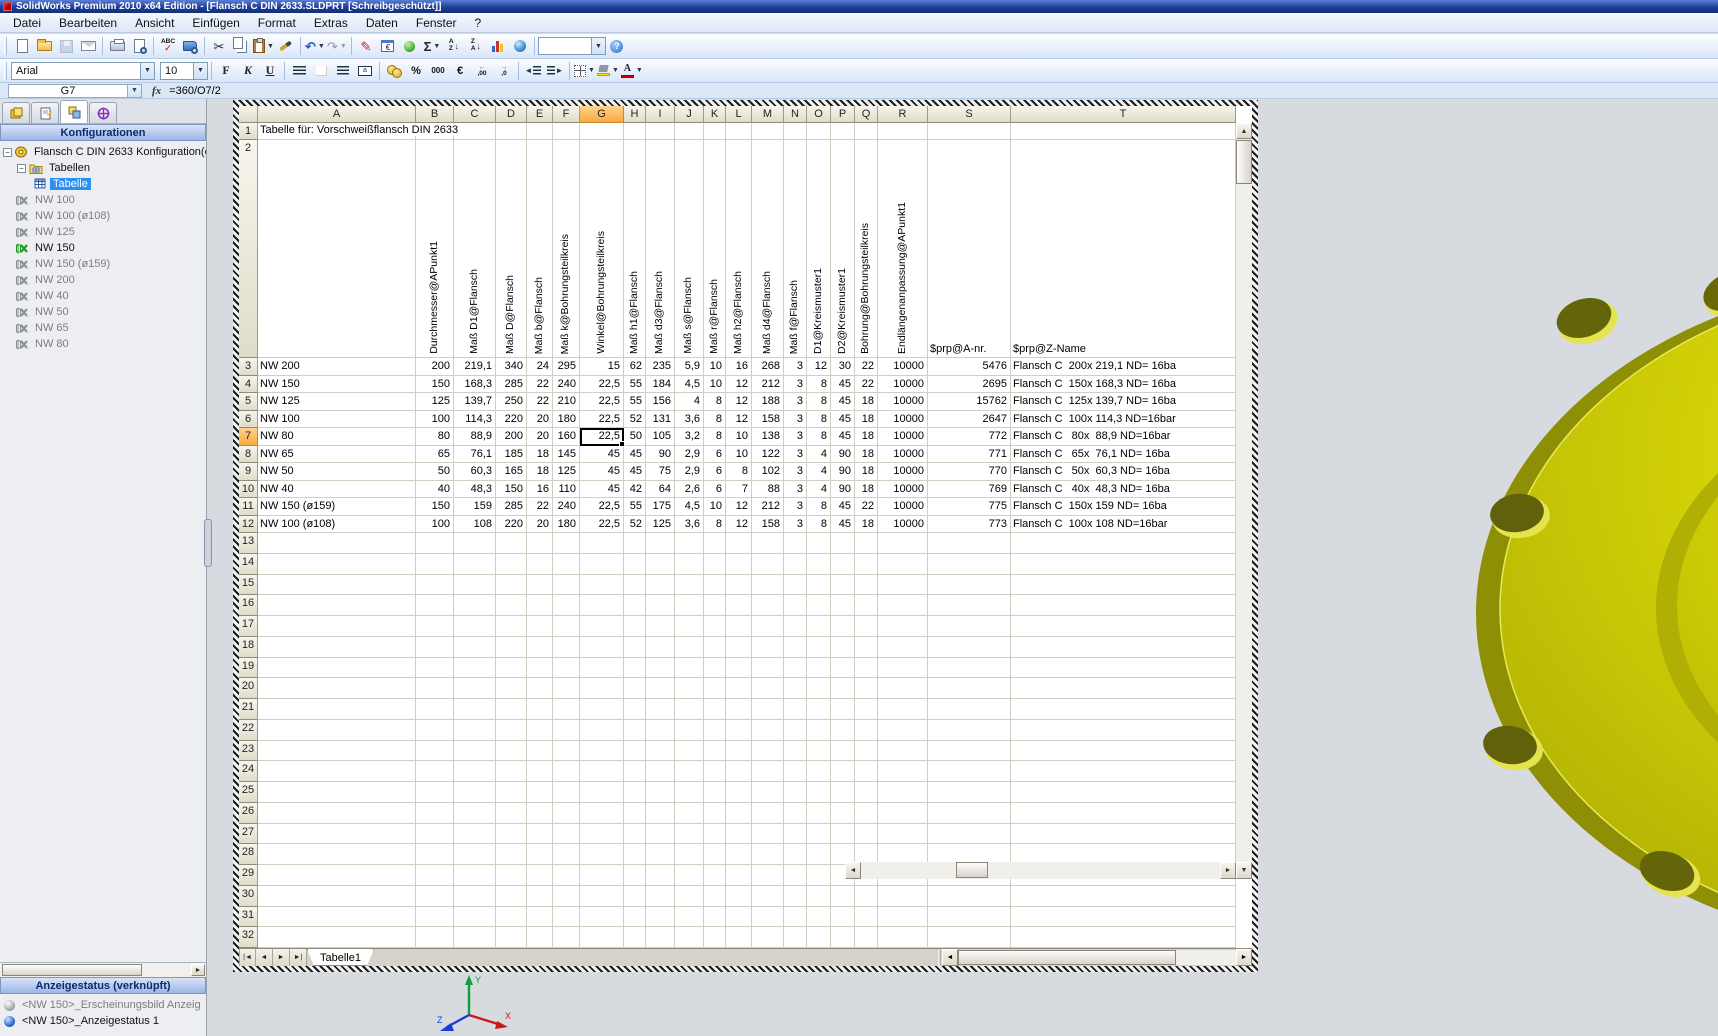 This screenshot has height=1036, width=1718. What do you see at coordinates (460, 70) in the screenshot?
I see `euro-style-icon: €` at bounding box center [460, 70].